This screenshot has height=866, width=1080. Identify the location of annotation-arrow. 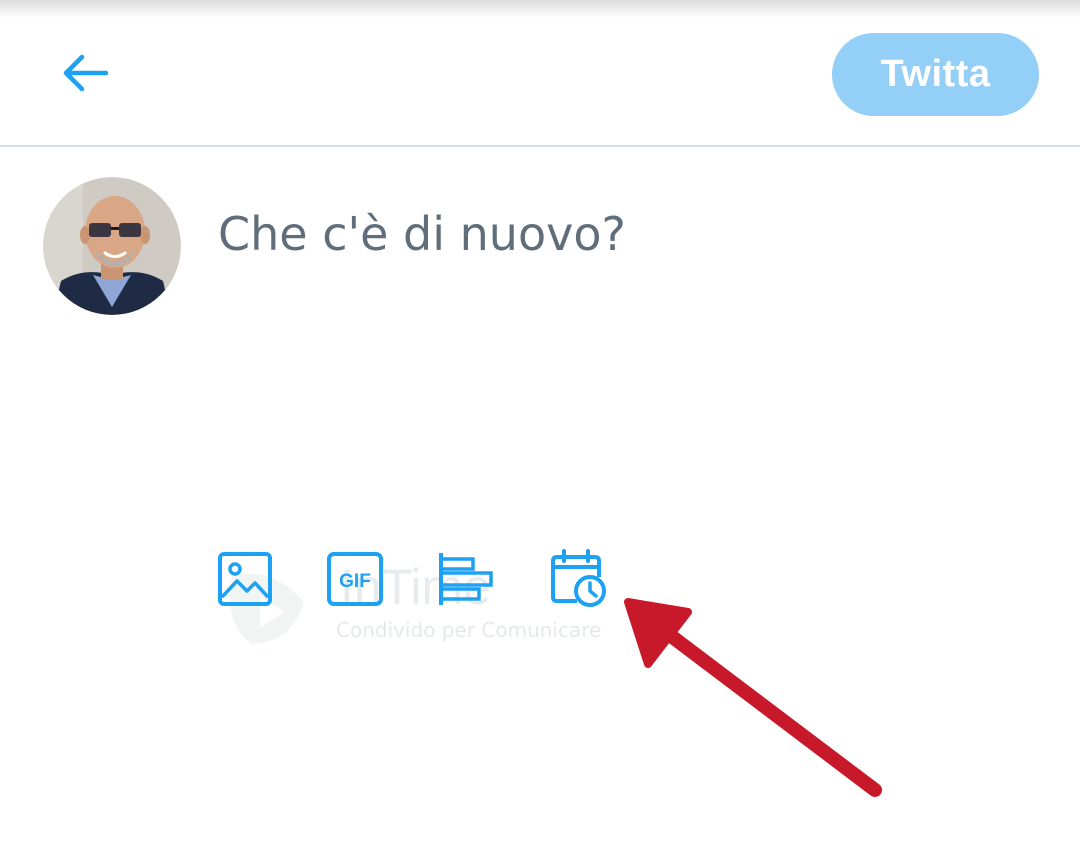
(753, 697).